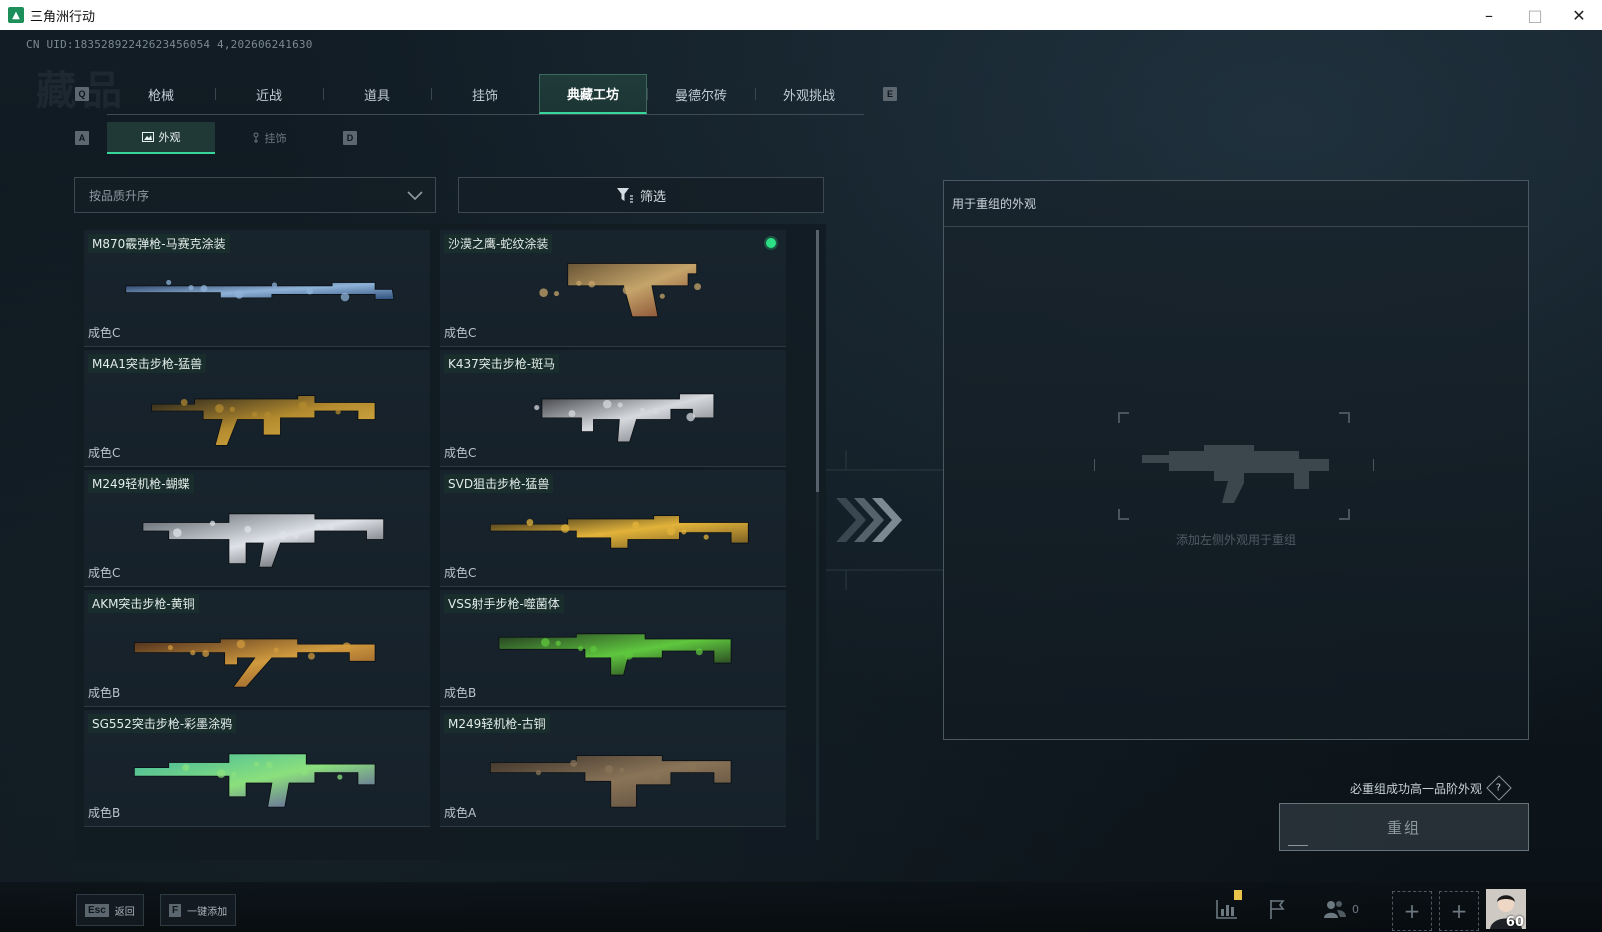 Image resolution: width=1602 pixels, height=932 pixels. Describe the element at coordinates (1579, 15) in the screenshot. I see `close-icon: ✕` at that location.